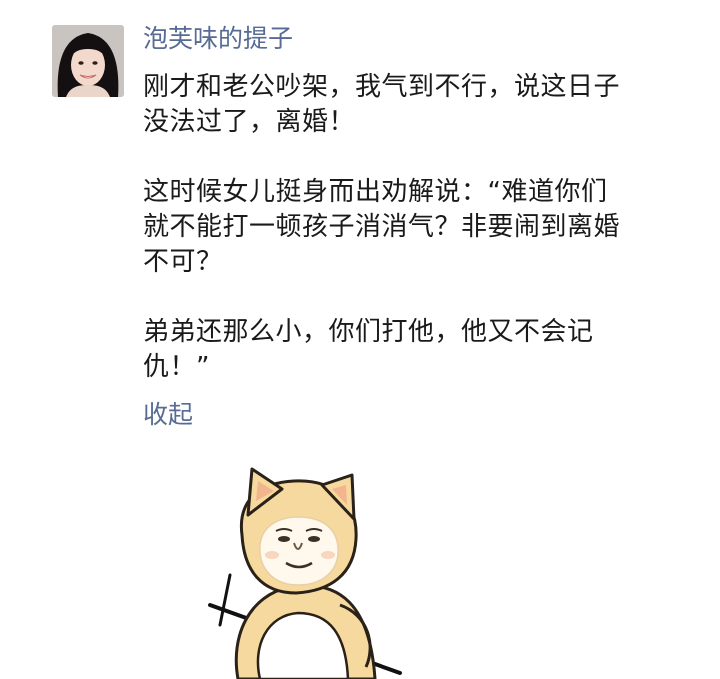 Image resolution: width=720 pixels, height=679 pixels. What do you see at coordinates (368, 349) in the screenshot?
I see `post-paragraph: 弟弟还那么小，你们打他，他又不会记 仇！”` at bounding box center [368, 349].